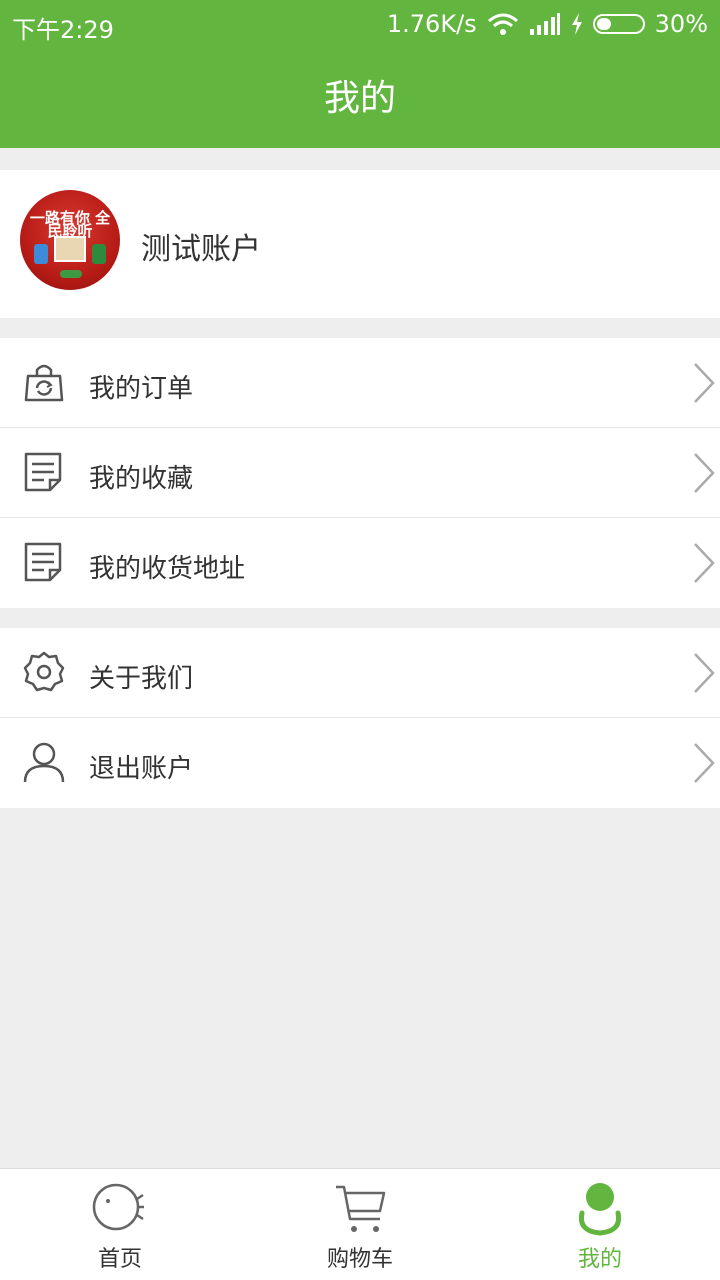 This screenshot has width=720, height=1280. What do you see at coordinates (41, 254) in the screenshot?
I see `avatar-product-left` at bounding box center [41, 254].